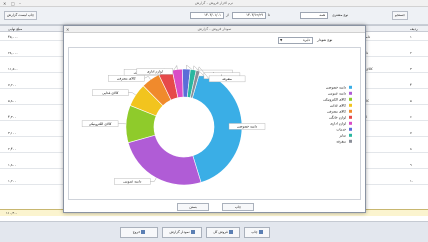 The height and width of the screenshot is (242, 428). I want to click on to-label: تا, so click(269, 15).